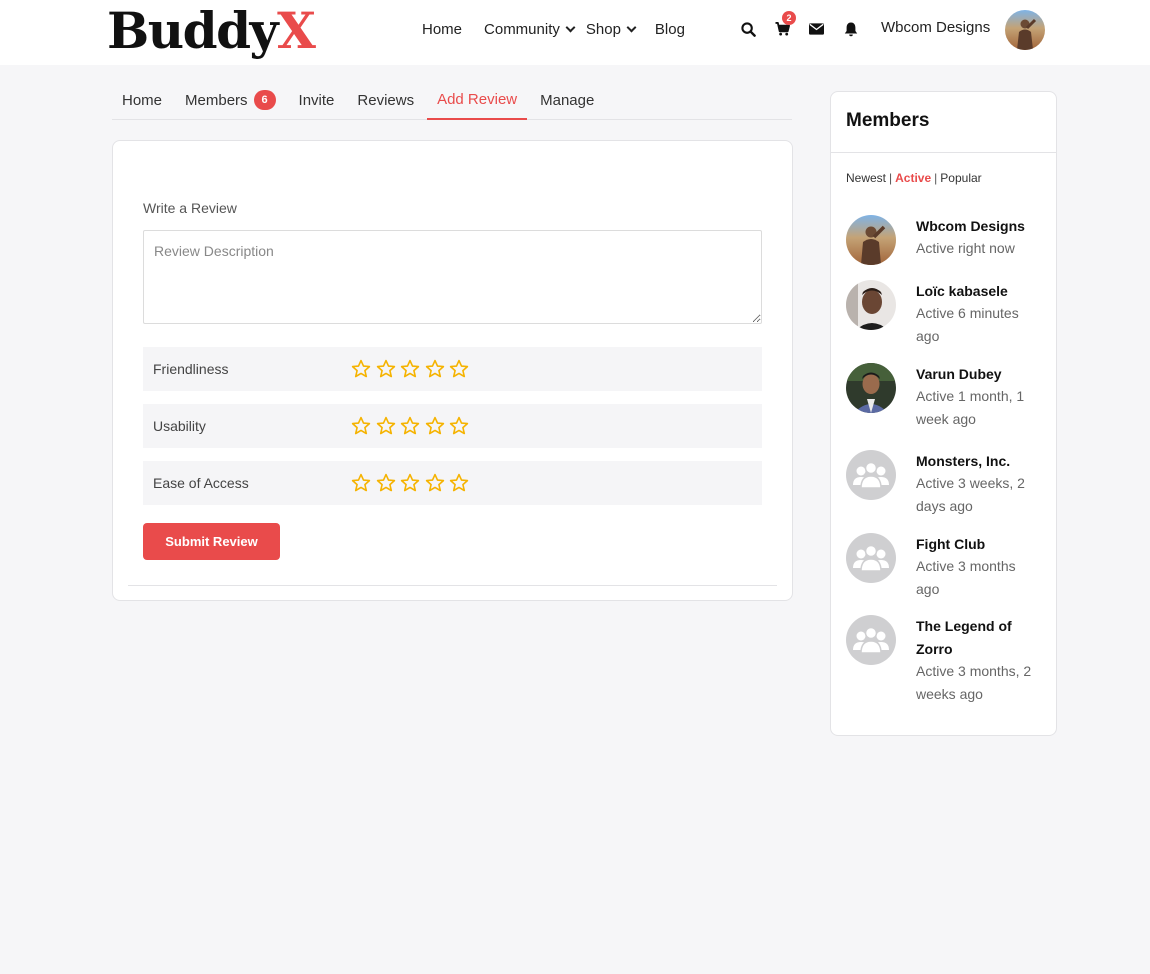 This screenshot has width=1150, height=974. What do you see at coordinates (978, 226) in the screenshot?
I see `member-name: Wbcom Designs` at bounding box center [978, 226].